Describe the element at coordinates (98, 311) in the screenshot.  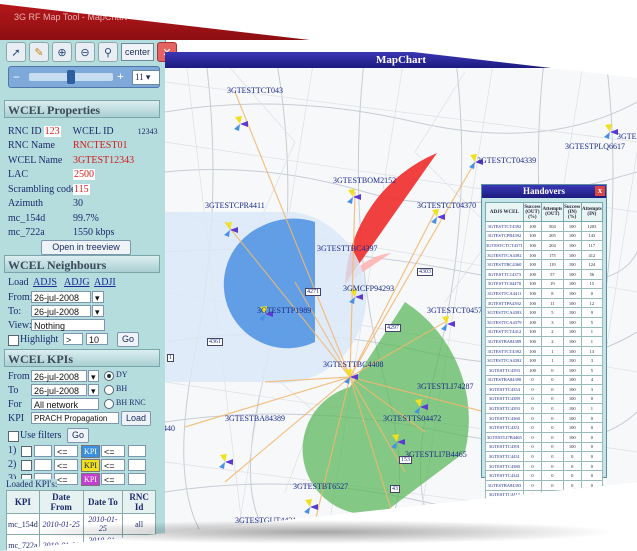
I see `neigh-to-picker: ▾` at that location.